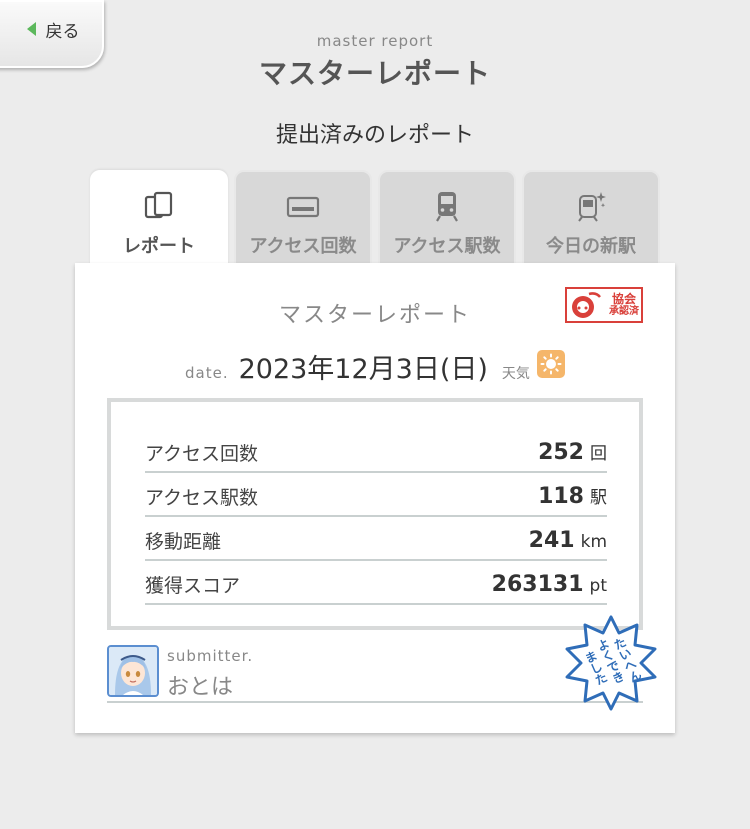 This screenshot has height=829, width=750. I want to click on stat-value: 263131, so click(537, 584).